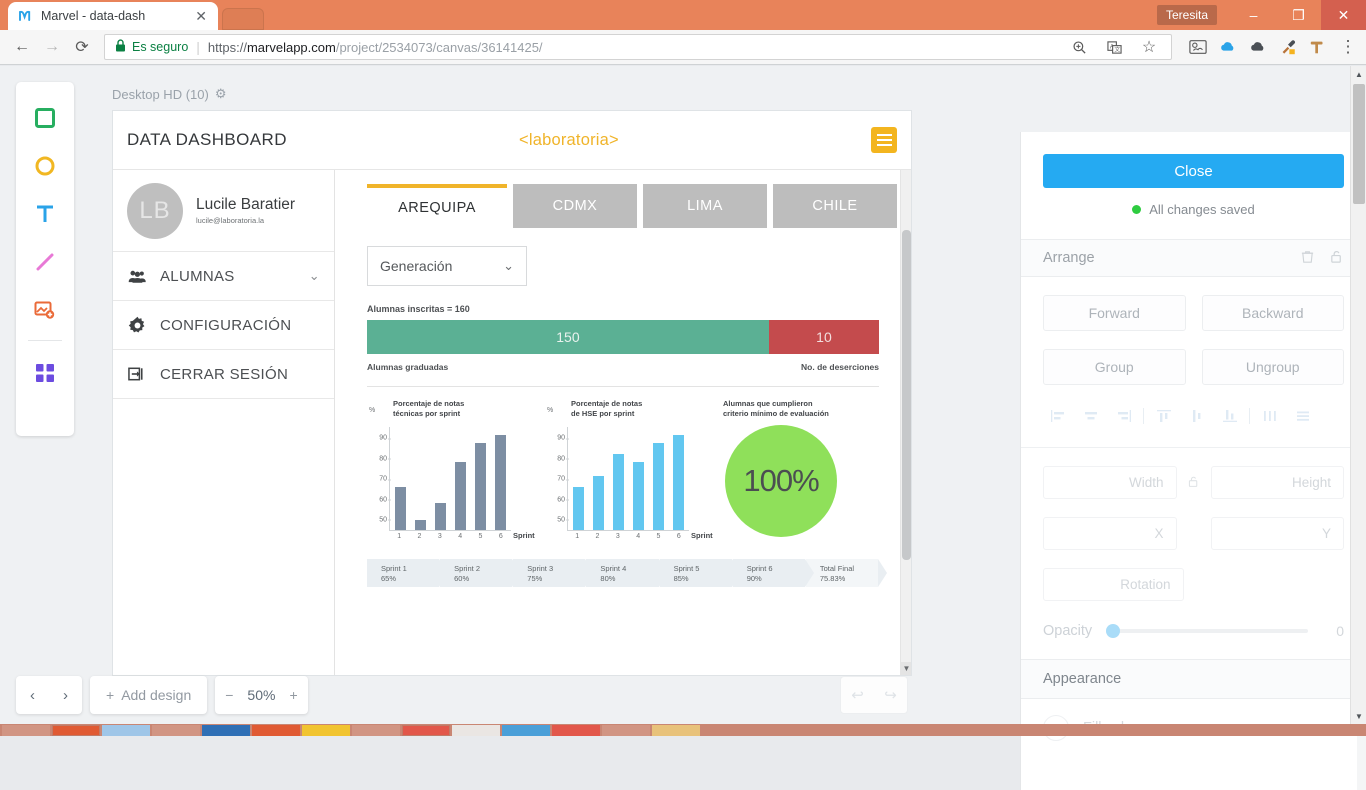 This screenshot has height=790, width=1366. Describe the element at coordinates (1196, 416) in the screenshot. I see `align-middle-v-icon` at that location.